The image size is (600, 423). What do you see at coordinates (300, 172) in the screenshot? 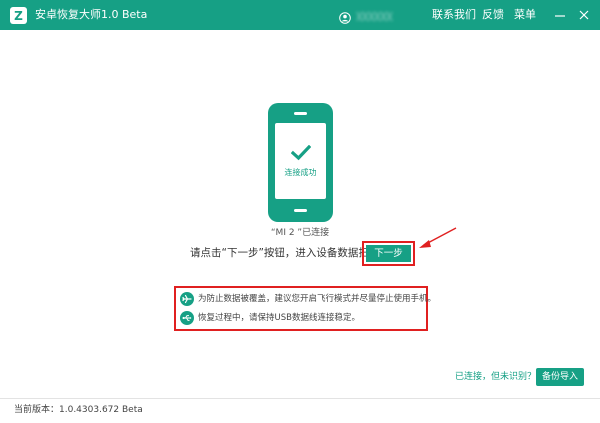
I see `connection-success-text: 连接成功` at bounding box center [300, 172].